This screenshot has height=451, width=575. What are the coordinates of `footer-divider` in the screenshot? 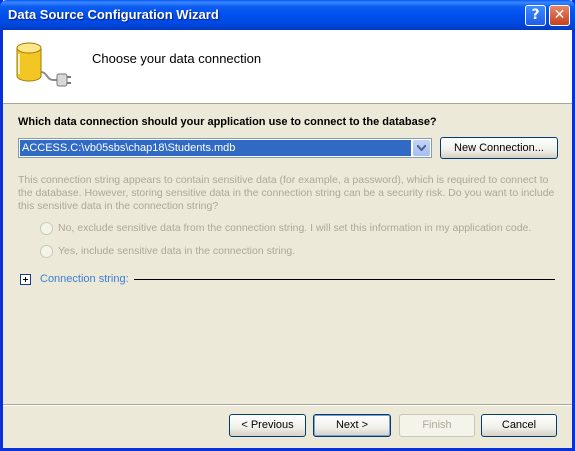 It's located at (287, 405).